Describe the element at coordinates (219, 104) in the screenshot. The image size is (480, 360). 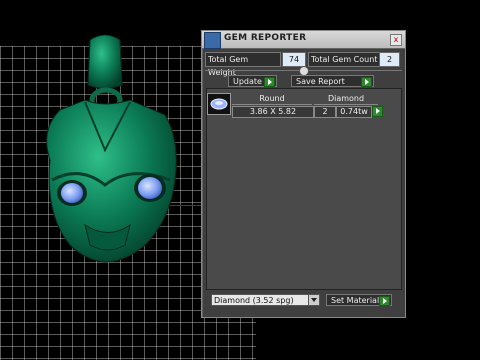
I see `round-gem-icon` at that location.